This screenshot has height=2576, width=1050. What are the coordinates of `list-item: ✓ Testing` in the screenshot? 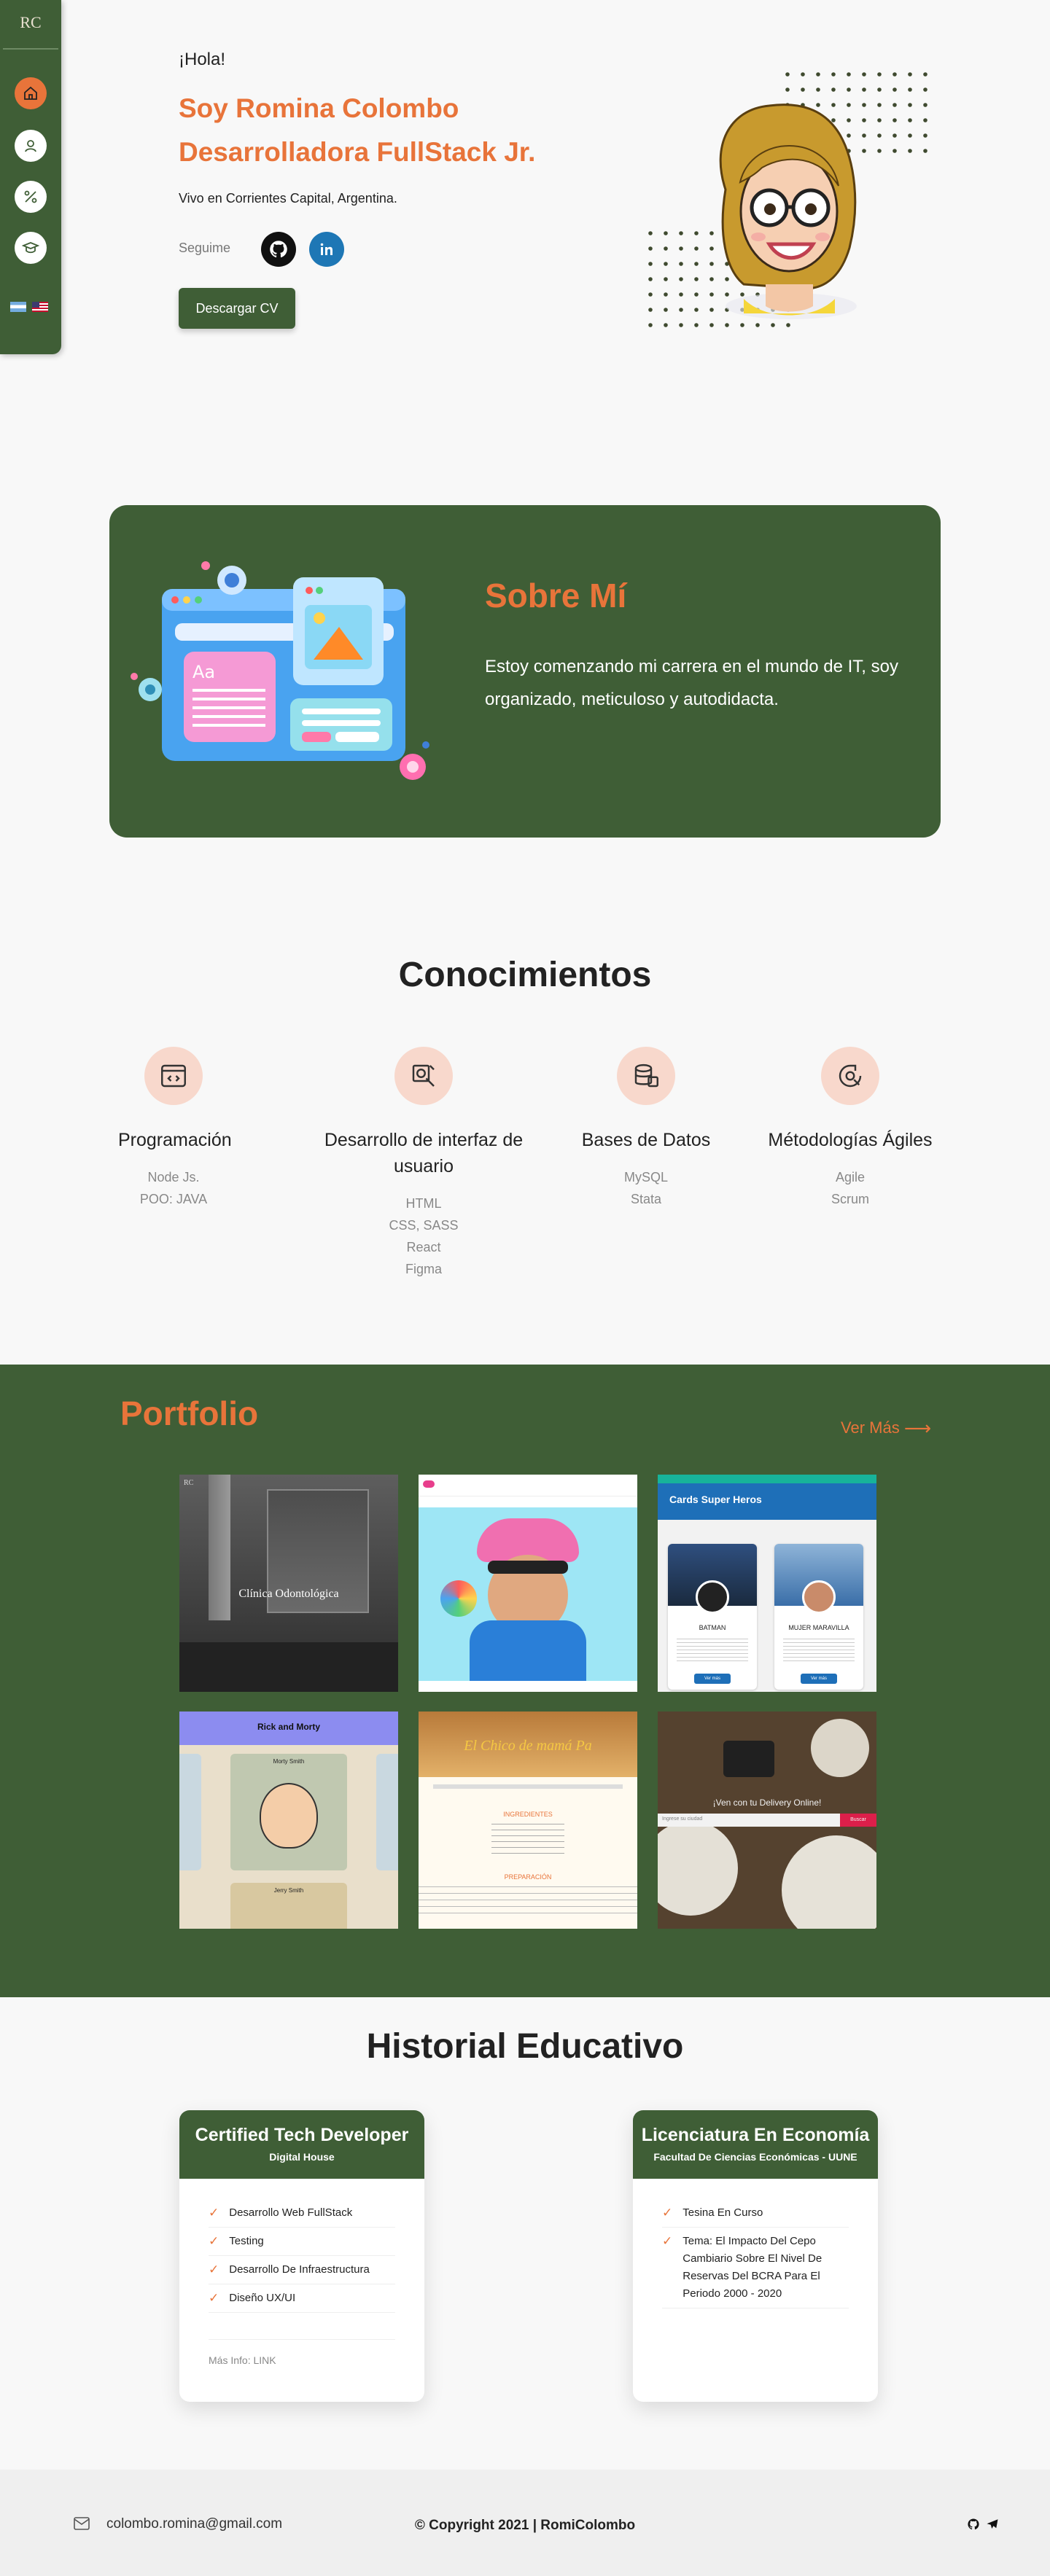 It's located at (302, 2242).